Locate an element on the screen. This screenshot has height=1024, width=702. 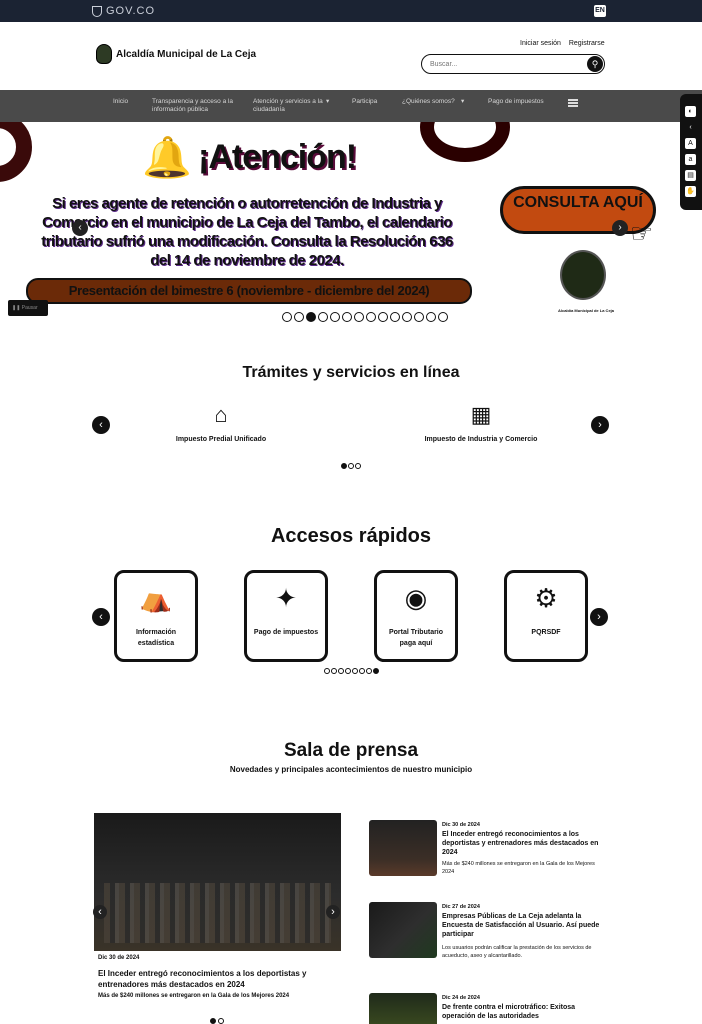
featured-news-image is located at coordinates (217, 882).